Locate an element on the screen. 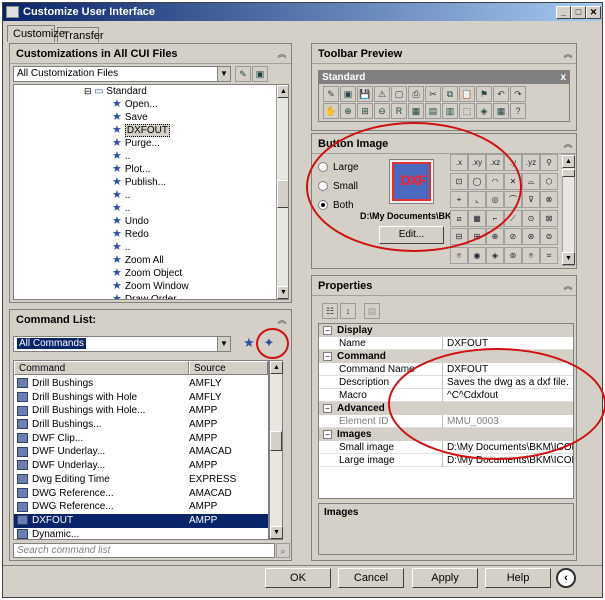 Image resolution: width=605 pixels, height=600 pixels. properties-icon: ▤ is located at coordinates (433, 111).